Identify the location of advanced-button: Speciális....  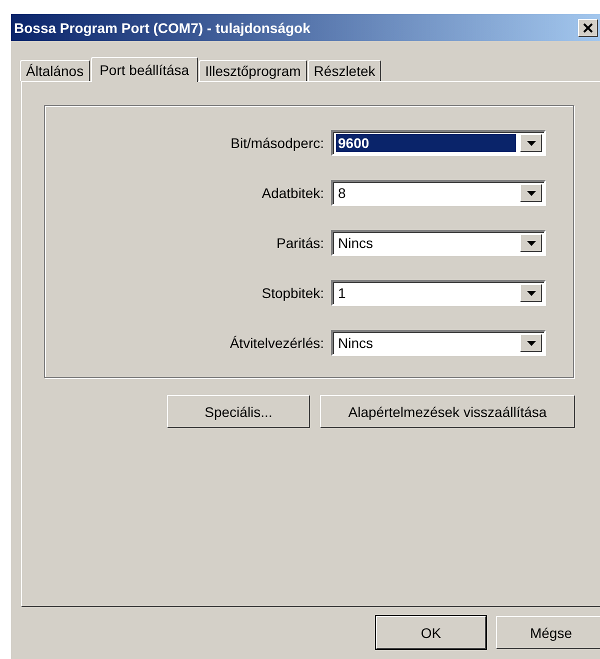
(238, 411).